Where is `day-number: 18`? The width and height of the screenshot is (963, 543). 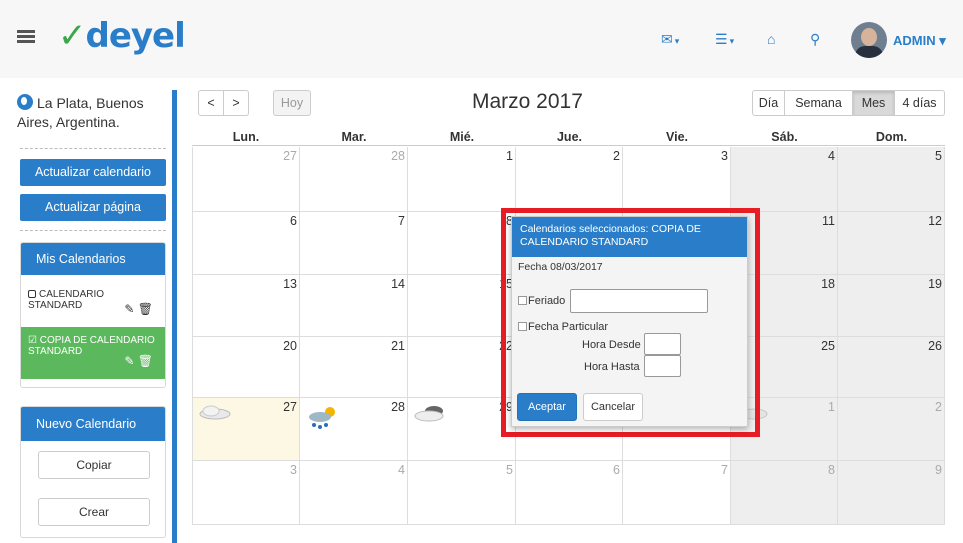
day-number: 18 is located at coordinates (828, 284).